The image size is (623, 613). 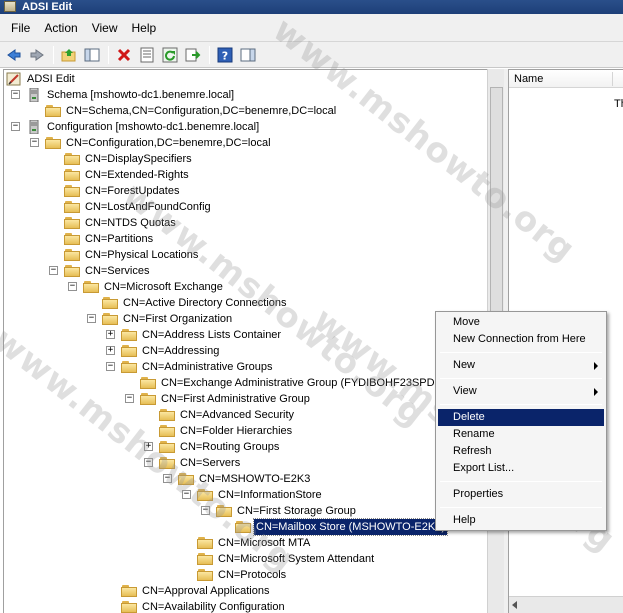 What do you see at coordinates (566, 604) in the screenshot?
I see `details-horizontal-scrollbar` at bounding box center [566, 604].